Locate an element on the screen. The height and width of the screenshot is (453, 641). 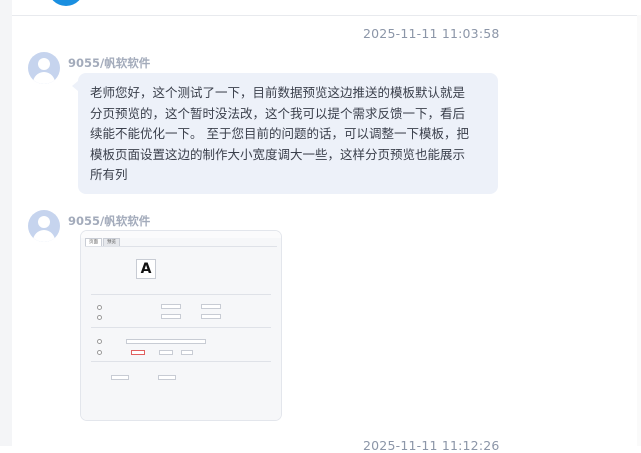
message-line: 模板页面设置这边的制作大小宽度调大一些，这样分页预览也能展示 is located at coordinates (278, 154).